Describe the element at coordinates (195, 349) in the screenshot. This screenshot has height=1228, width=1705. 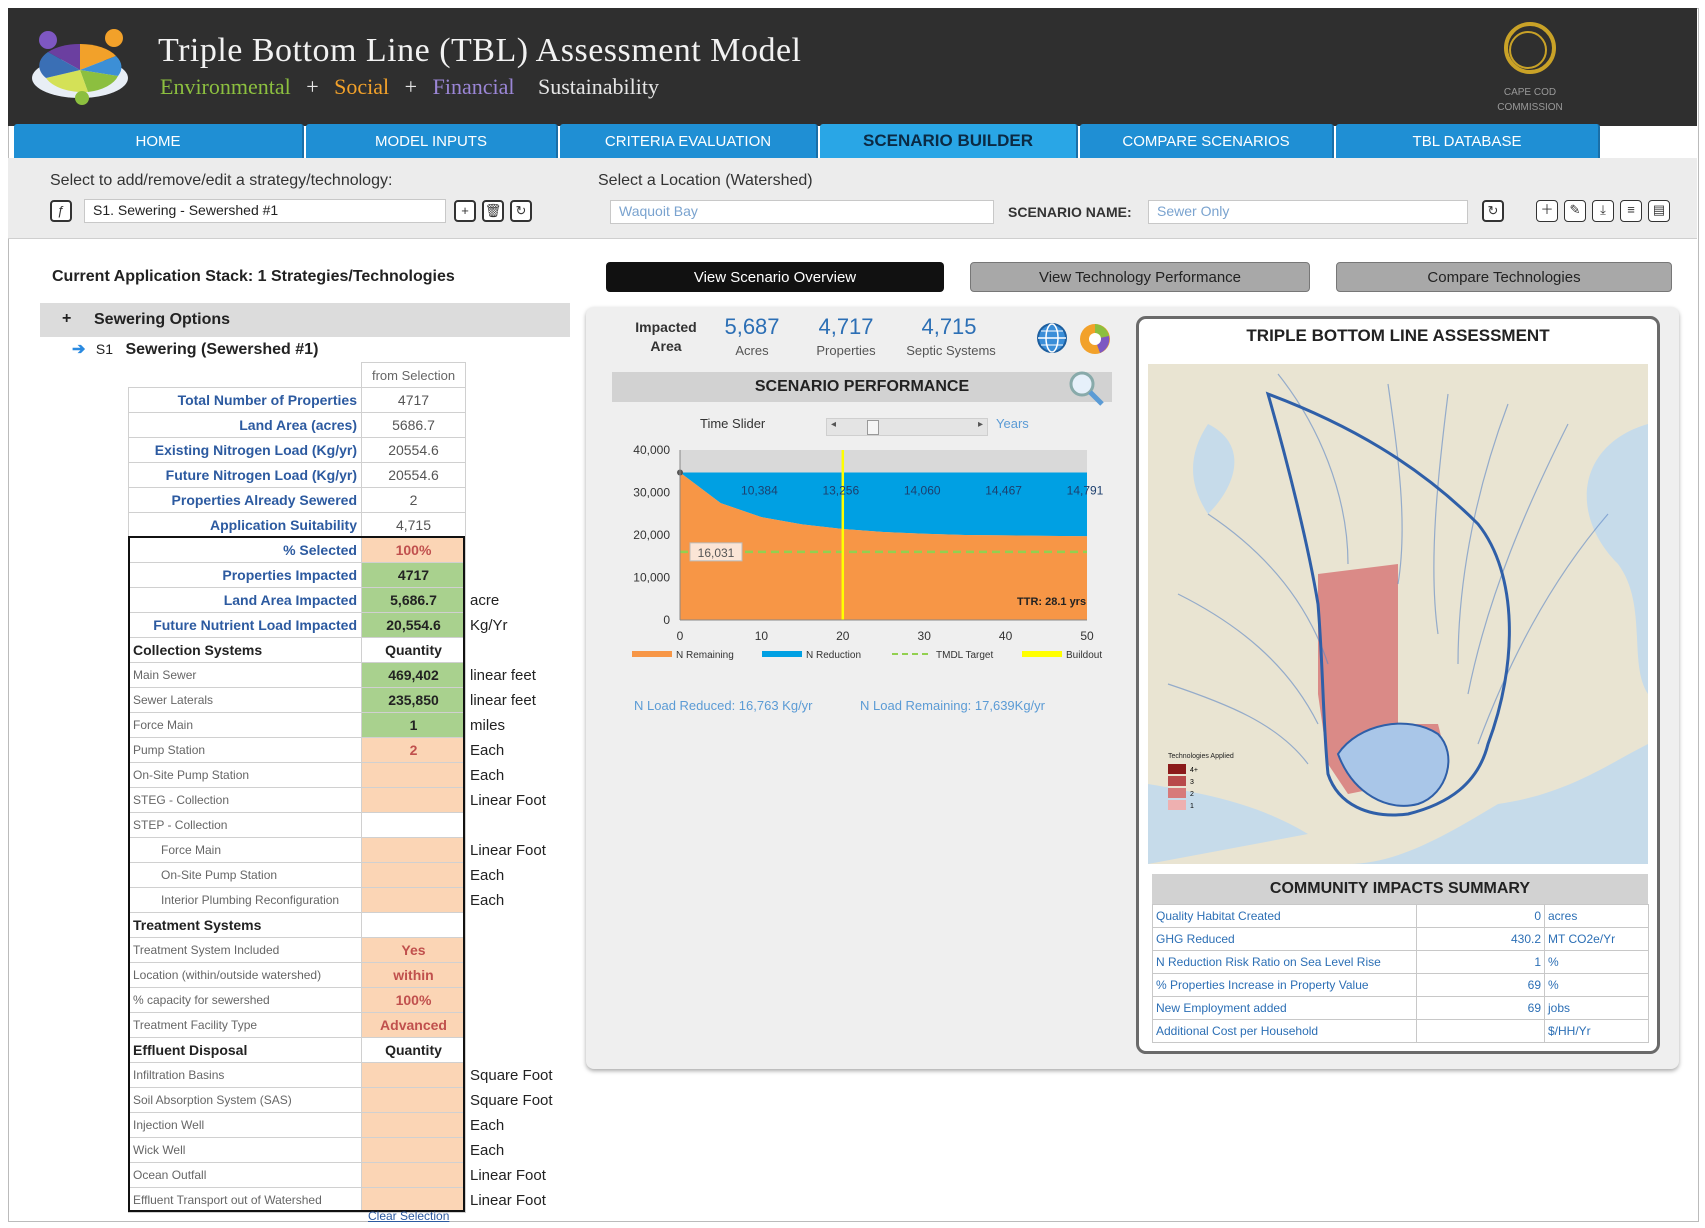
I see `strategy-s1-row: ➔ S1 Sewering (Sewershed #1)` at that location.